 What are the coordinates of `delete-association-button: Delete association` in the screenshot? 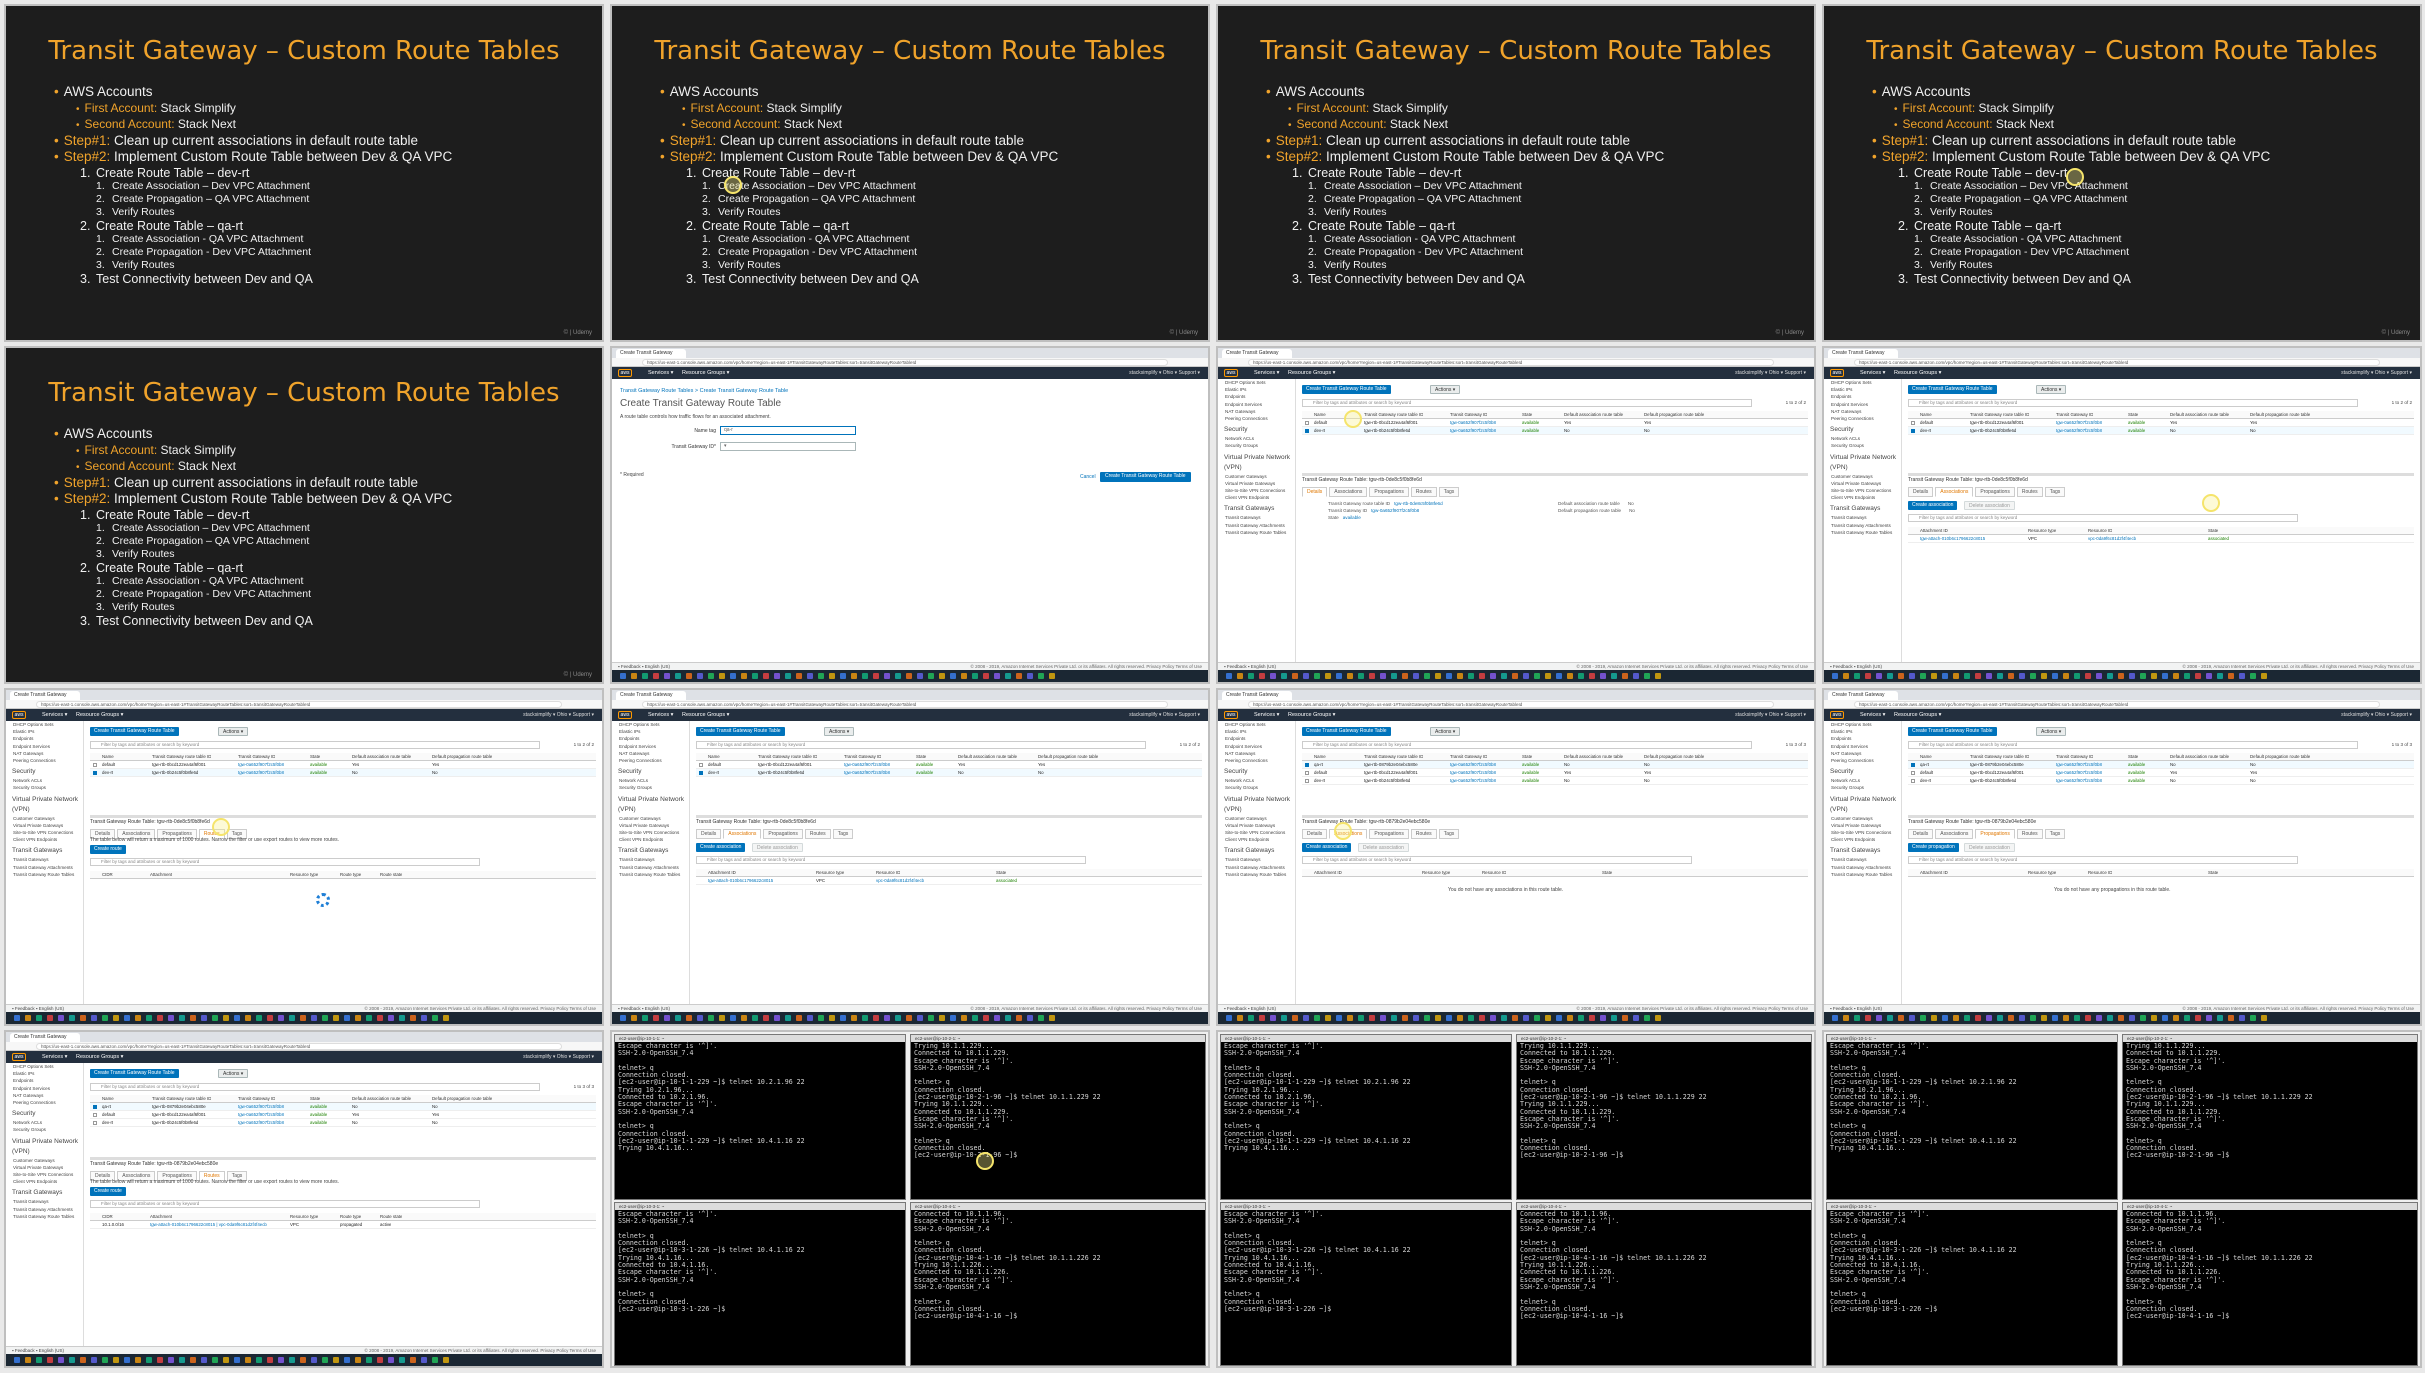 It's located at (1989, 847).